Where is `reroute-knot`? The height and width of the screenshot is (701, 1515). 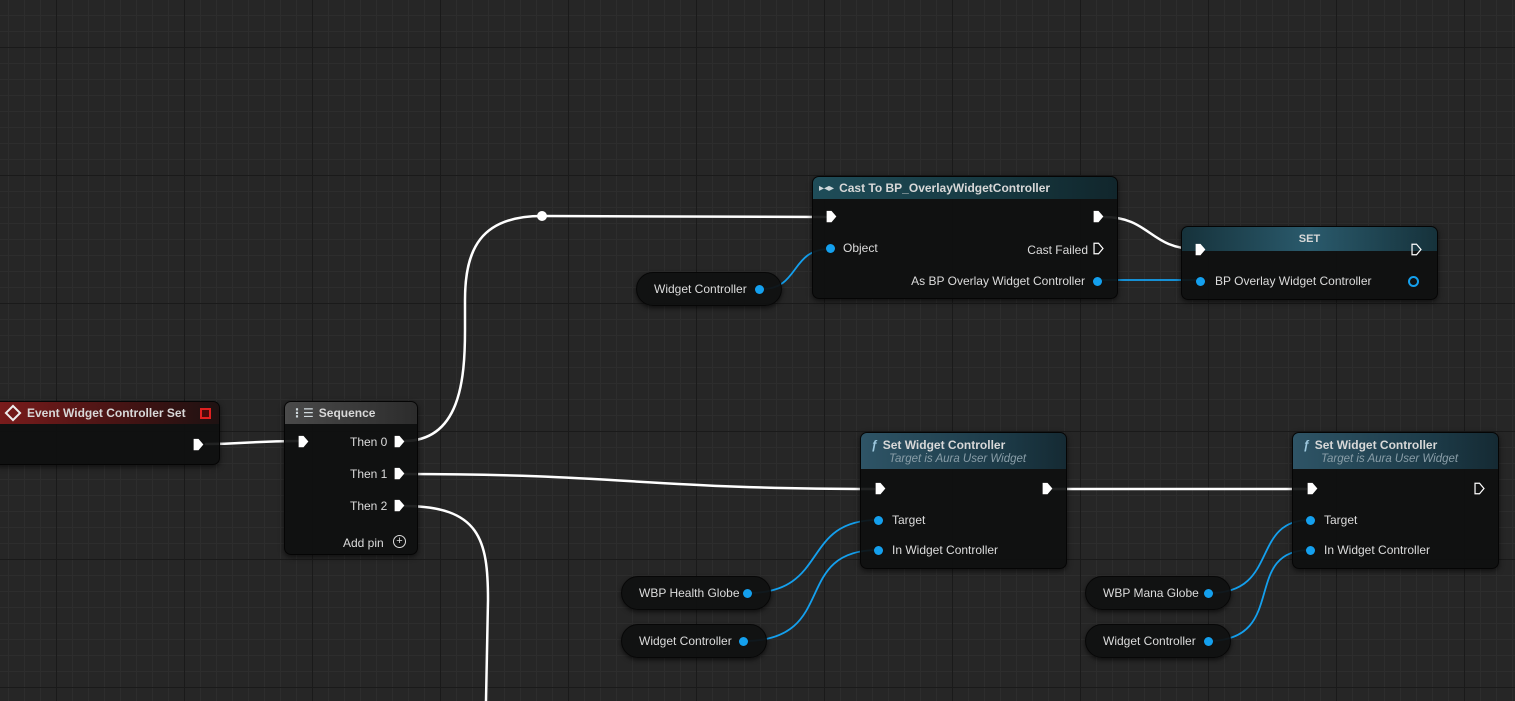 reroute-knot is located at coordinates (542, 216).